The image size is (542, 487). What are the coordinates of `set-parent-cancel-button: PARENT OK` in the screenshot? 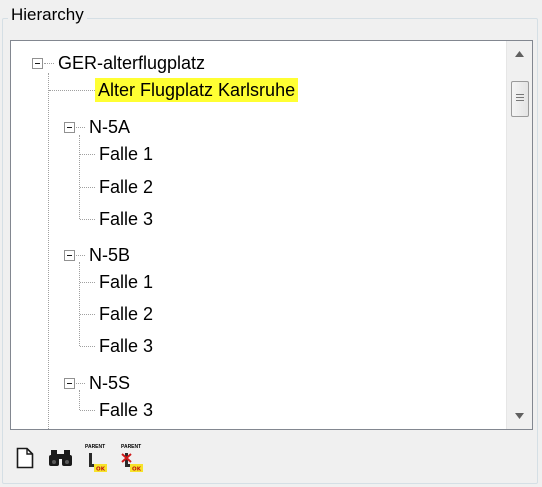 It's located at (133, 458).